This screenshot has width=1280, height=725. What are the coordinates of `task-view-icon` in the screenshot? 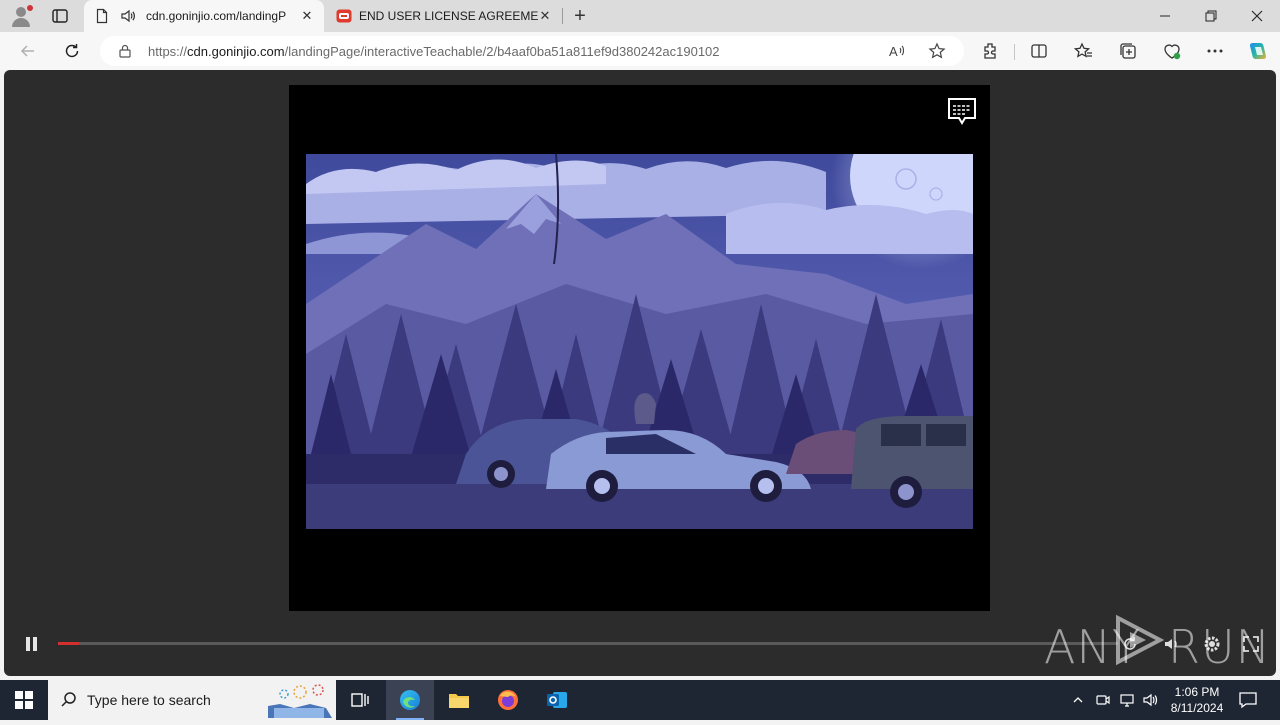 It's located at (360, 700).